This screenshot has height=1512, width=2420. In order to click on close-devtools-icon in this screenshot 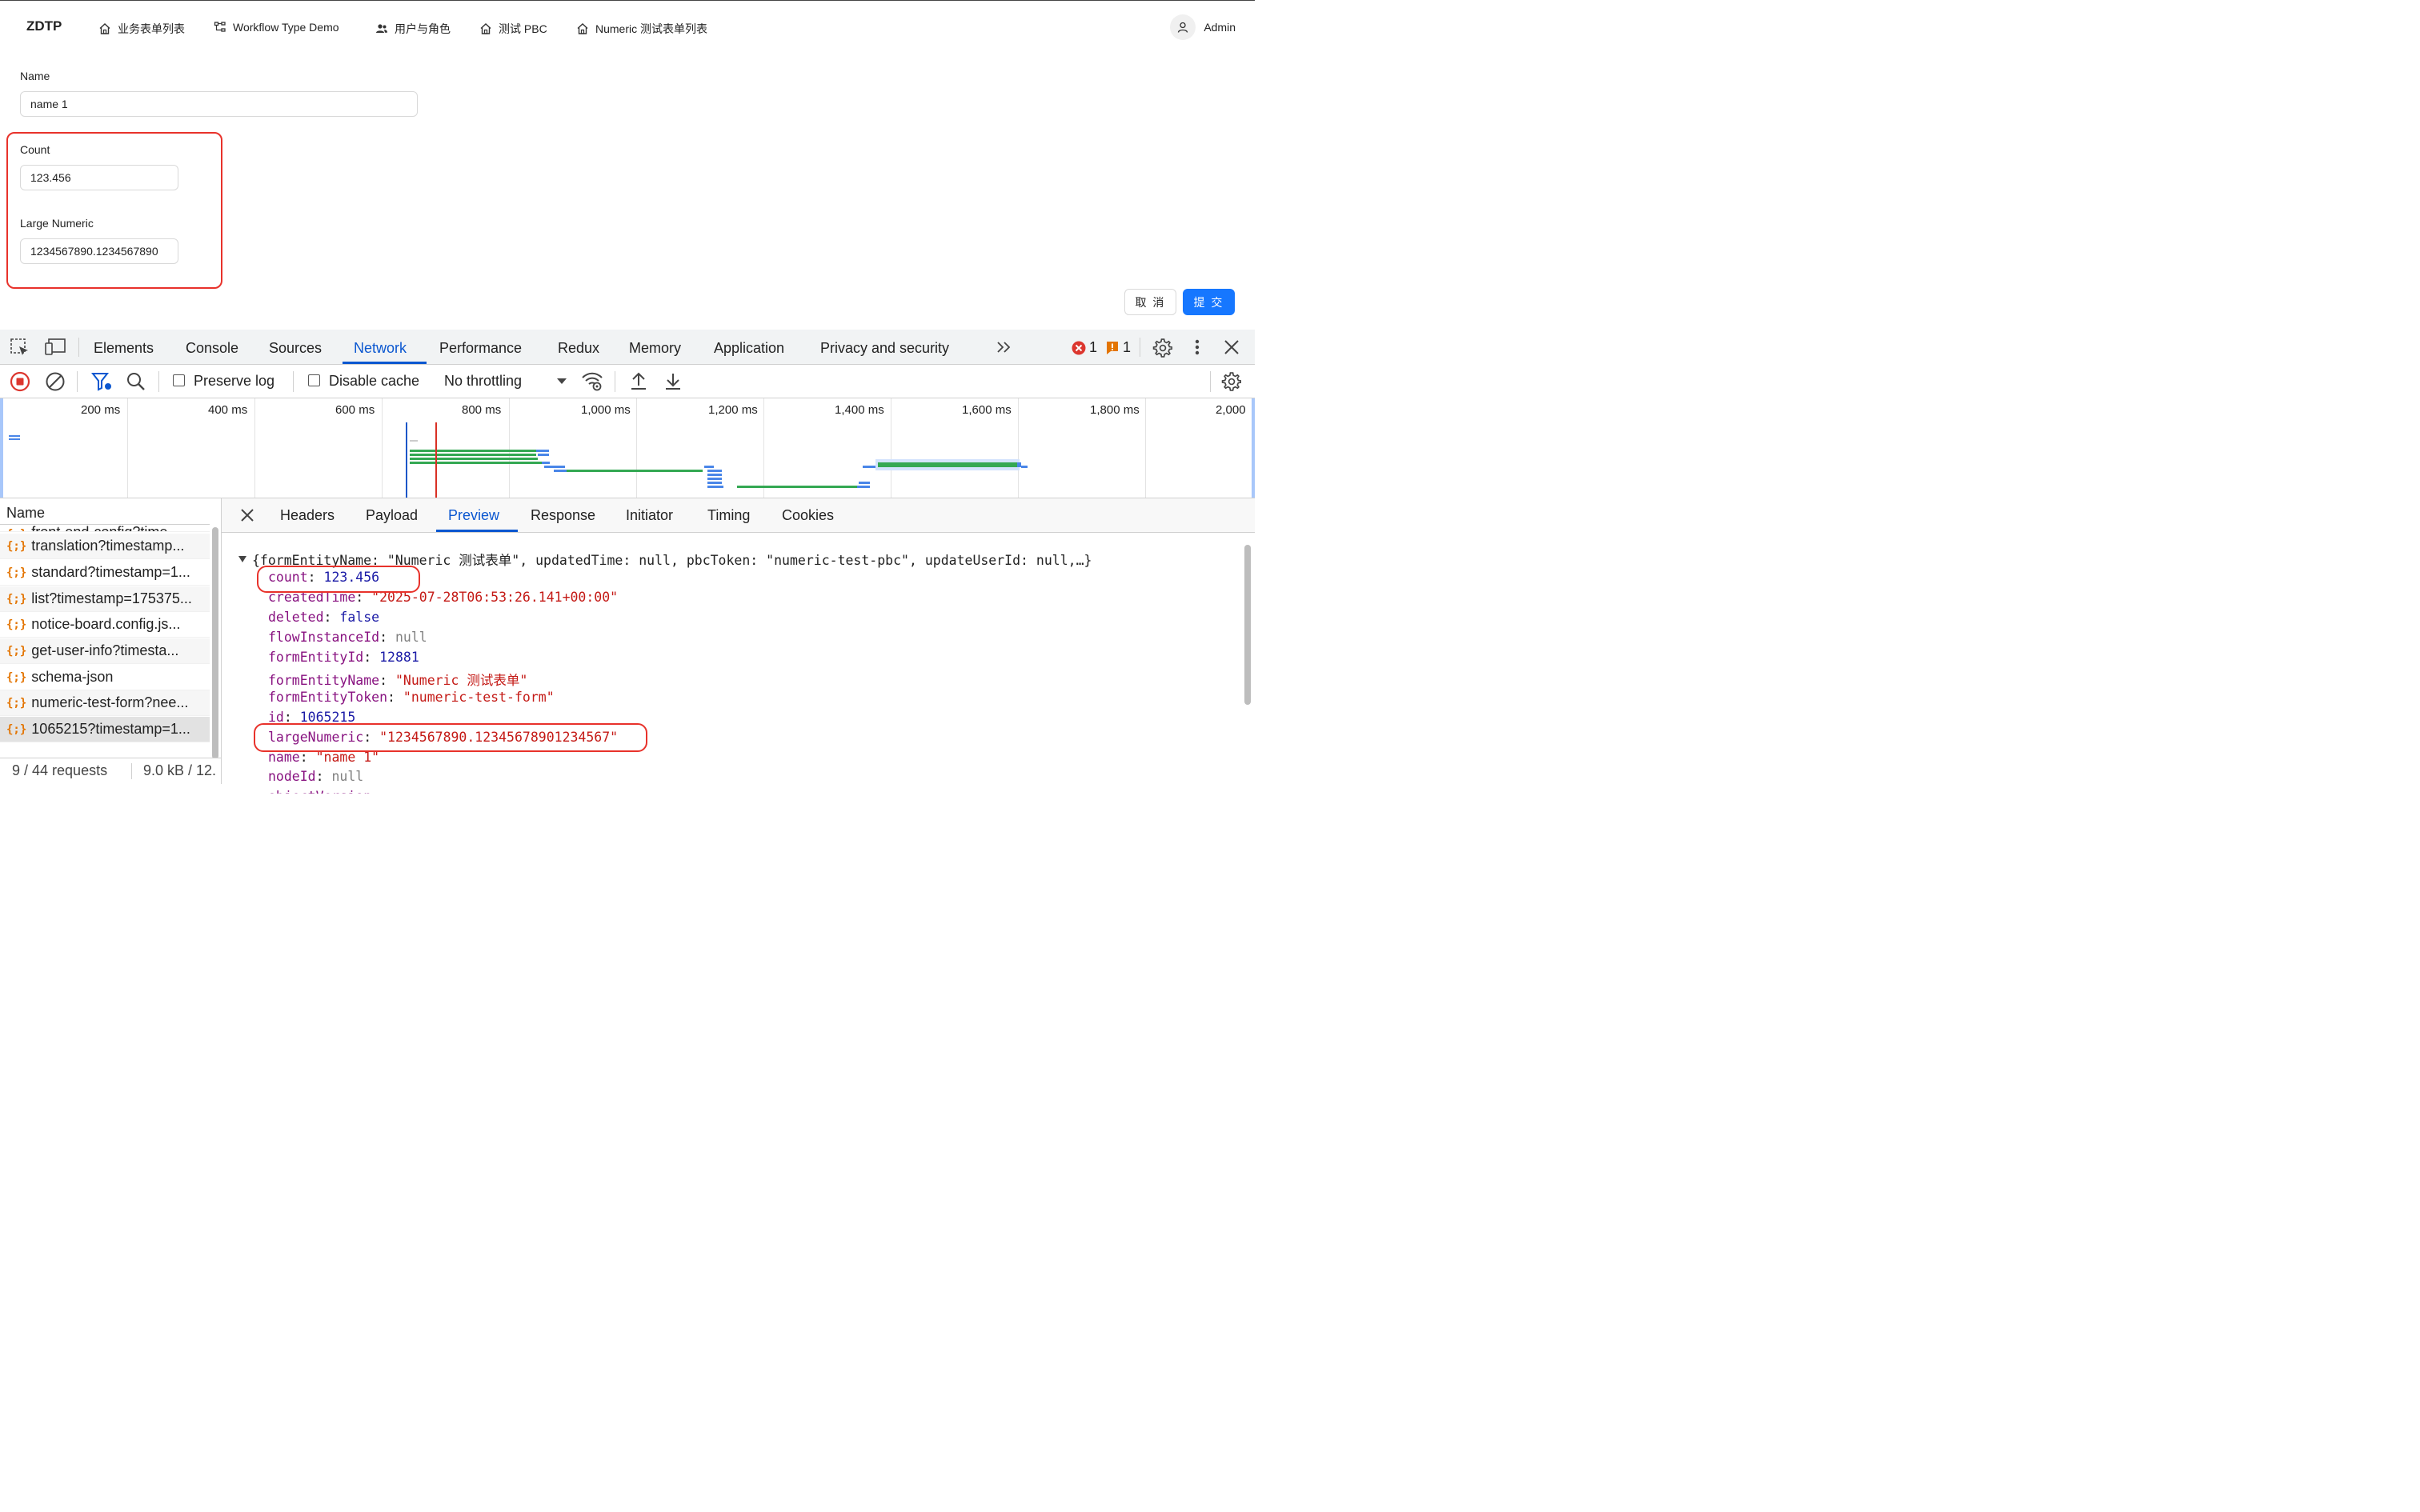, I will do `click(1231, 347)`.